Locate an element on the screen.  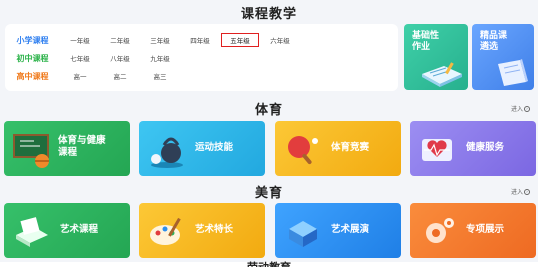
chalkboard-icon is located at coordinates (31, 151).